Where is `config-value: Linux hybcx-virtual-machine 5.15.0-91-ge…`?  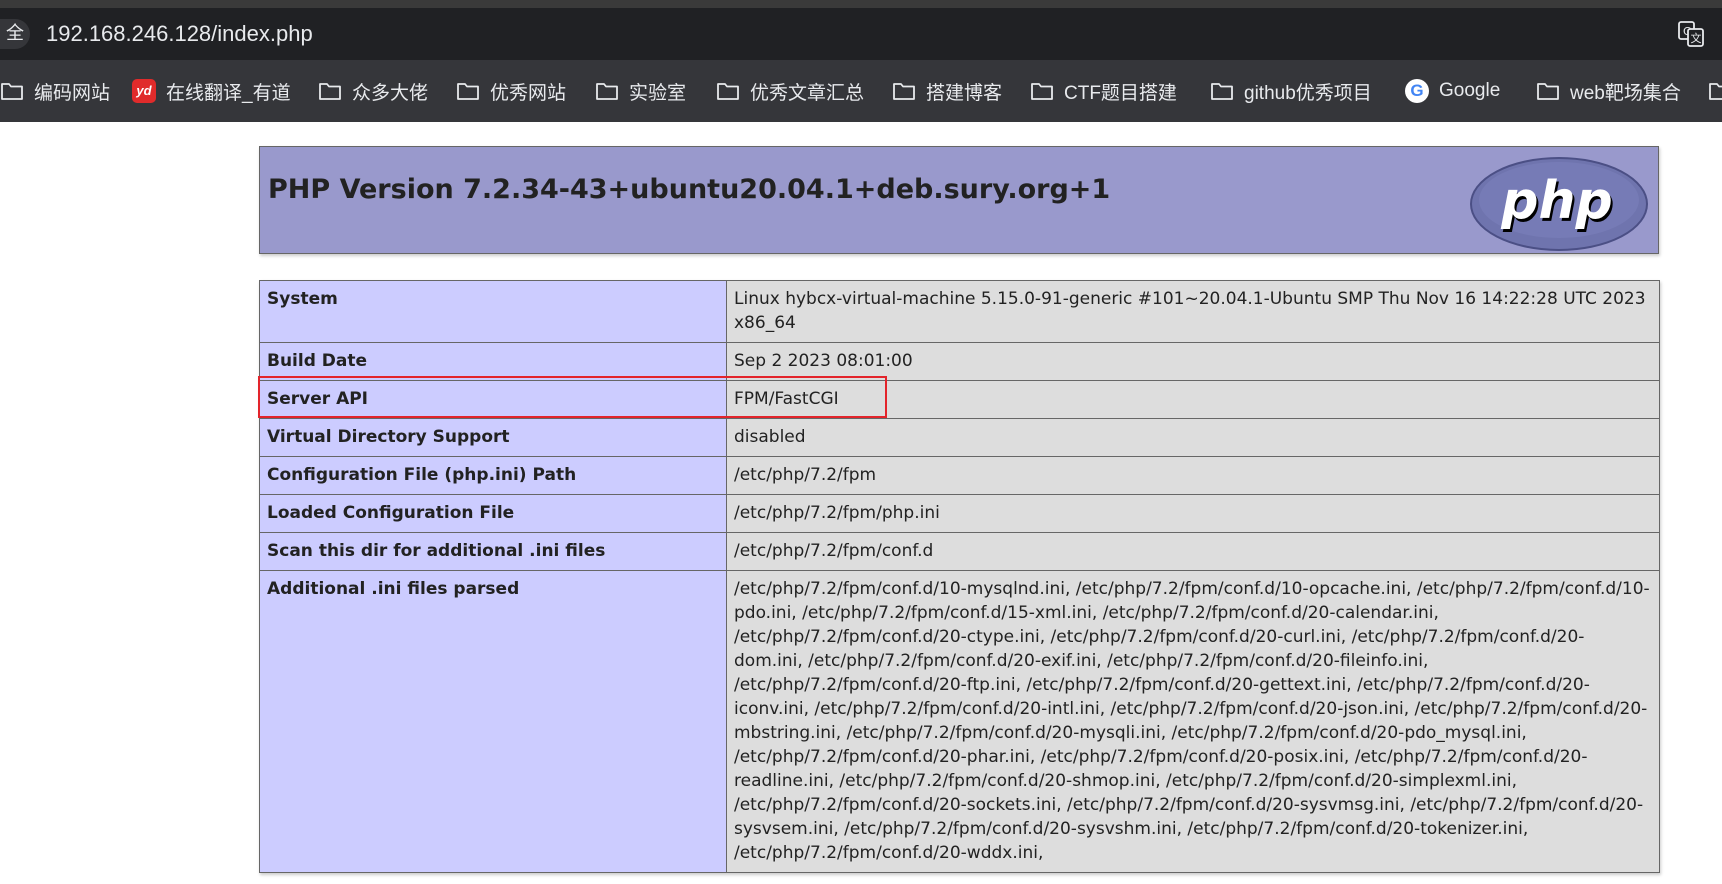
config-value: Linux hybcx-virtual-machine 5.15.0-91-ge… is located at coordinates (1193, 311).